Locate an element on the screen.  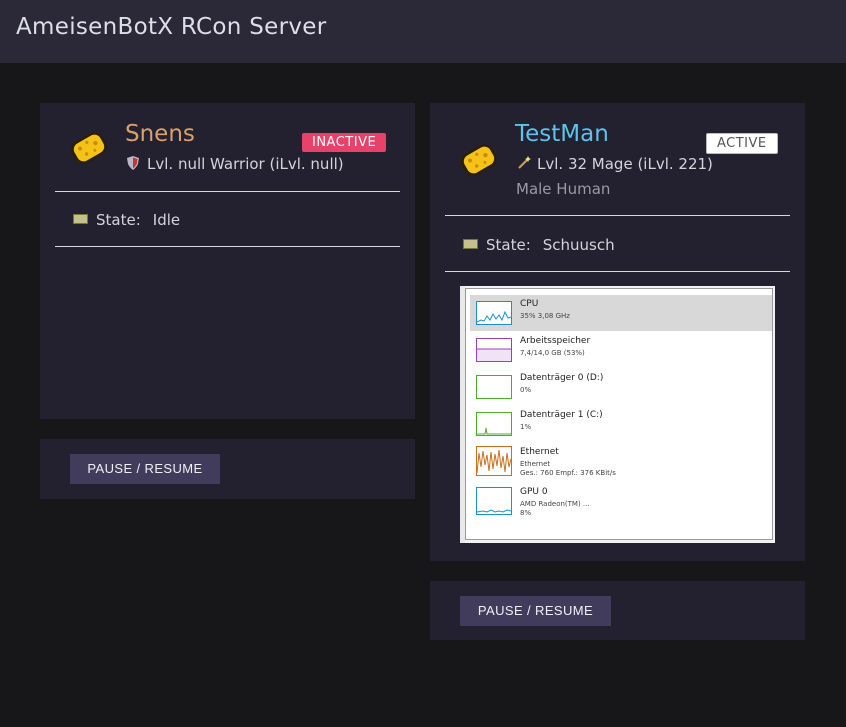
perf-detail: 35% 3,08 GHz is located at coordinates (545, 316).